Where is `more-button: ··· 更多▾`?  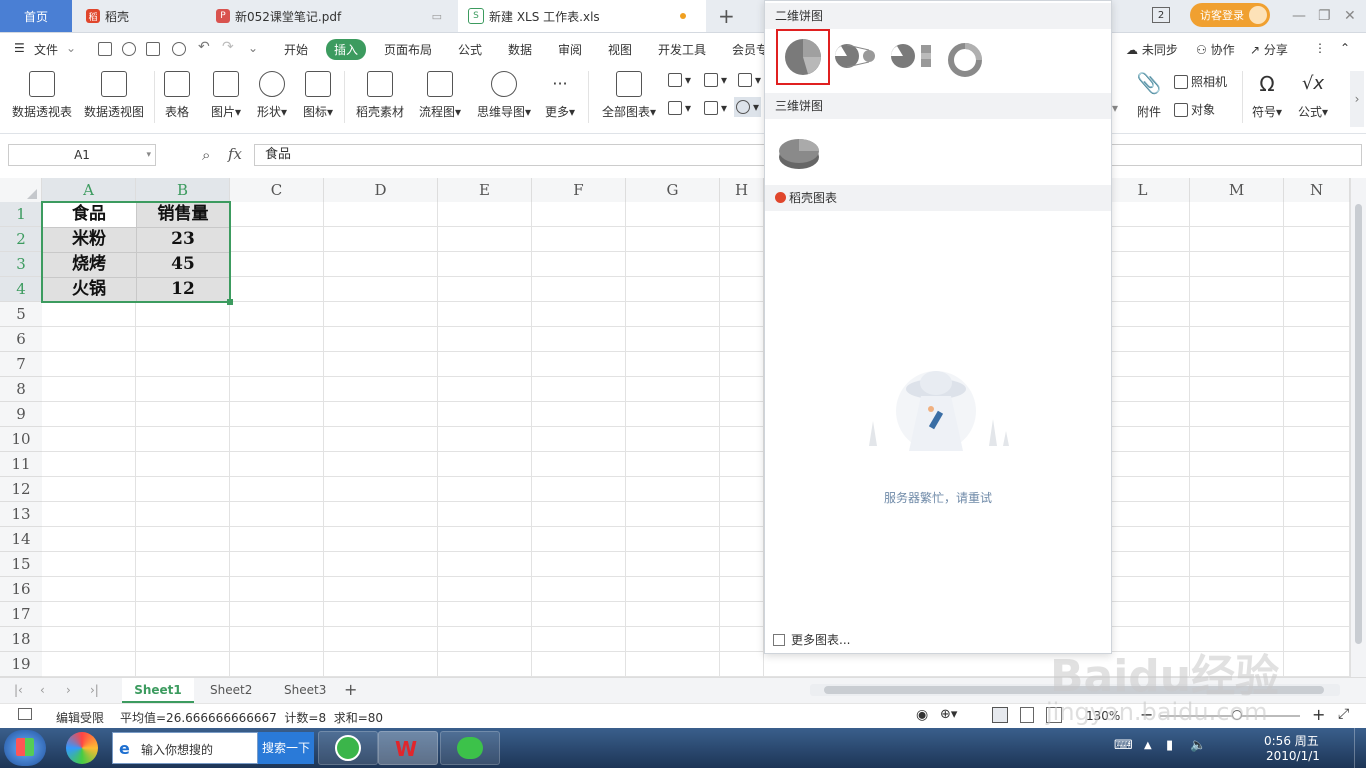
more-button: ··· 更多▾ is located at coordinates (560, 95).